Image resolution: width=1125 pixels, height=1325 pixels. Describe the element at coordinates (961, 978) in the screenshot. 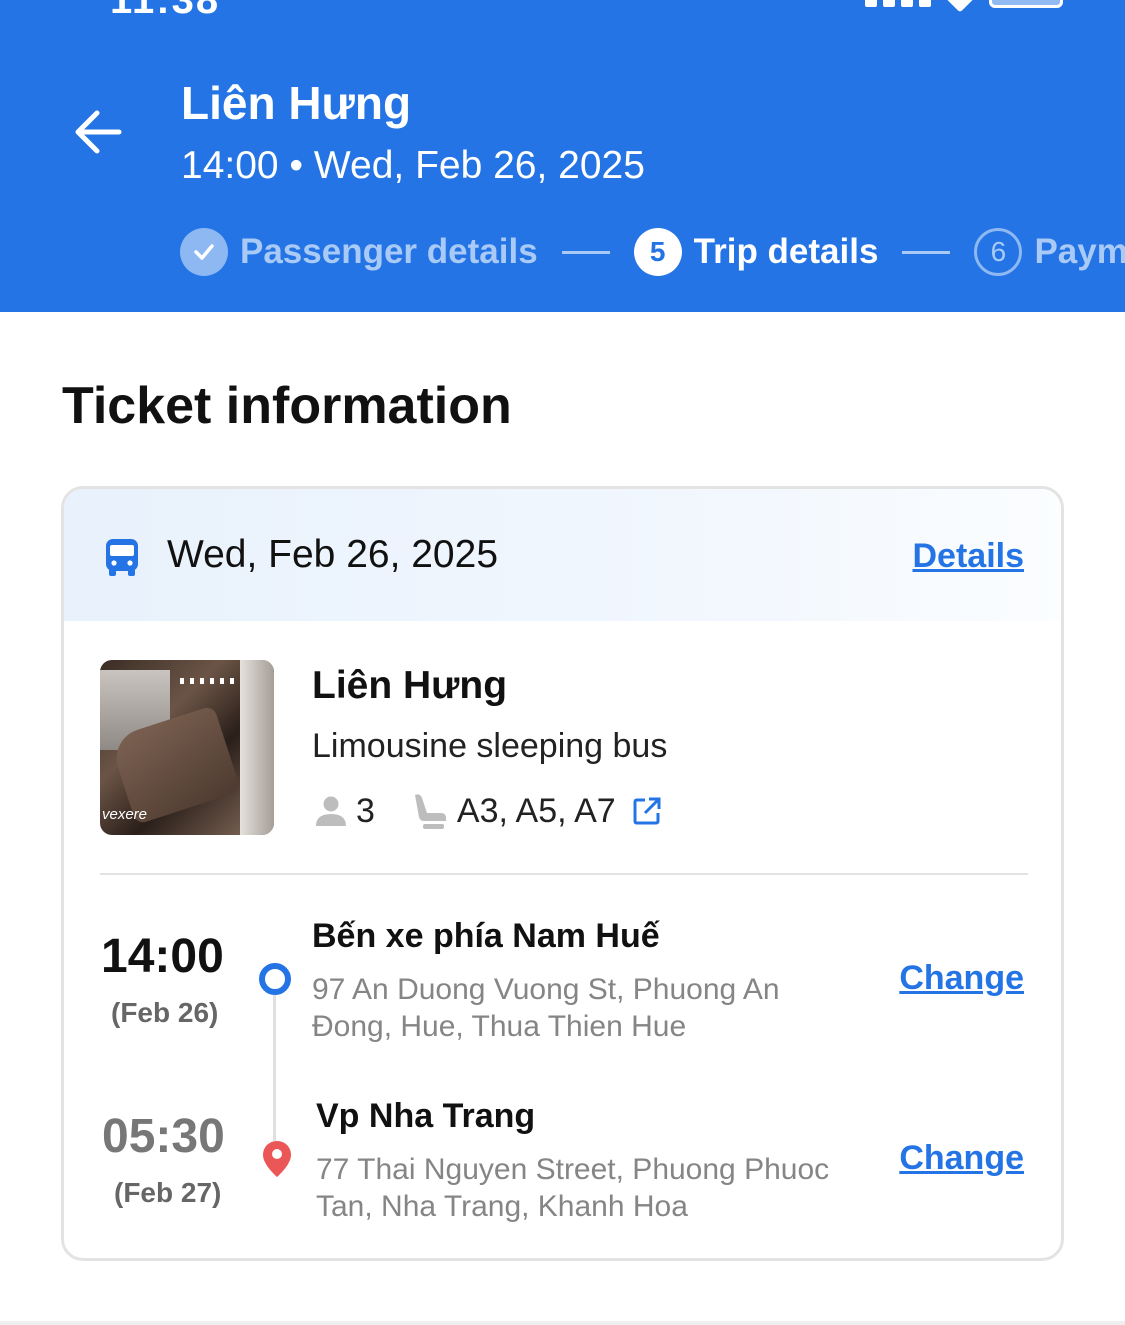

I see `change-pickup-button: Change` at that location.